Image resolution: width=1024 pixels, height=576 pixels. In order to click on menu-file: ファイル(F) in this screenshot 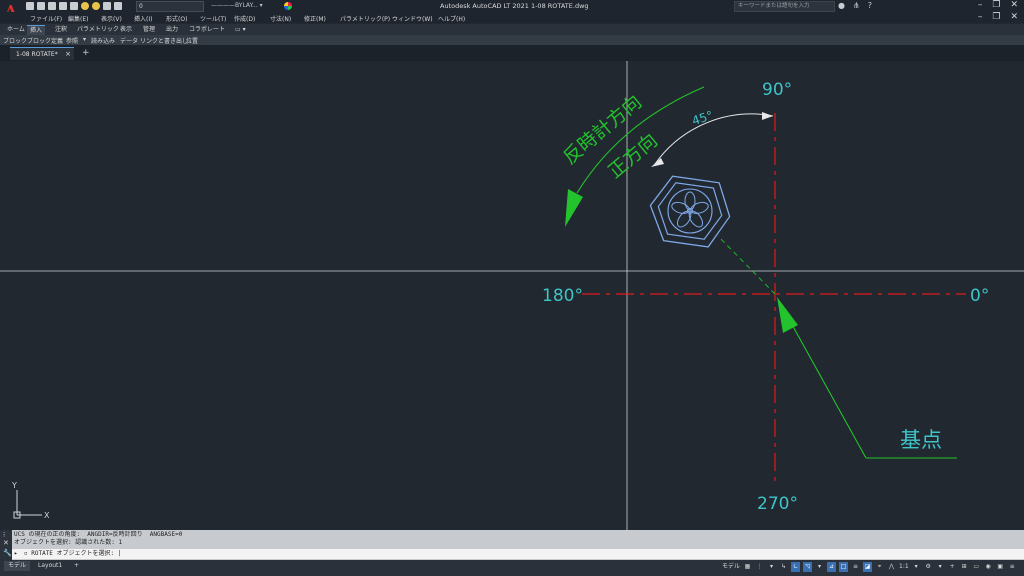, I will do `click(46, 18)`.